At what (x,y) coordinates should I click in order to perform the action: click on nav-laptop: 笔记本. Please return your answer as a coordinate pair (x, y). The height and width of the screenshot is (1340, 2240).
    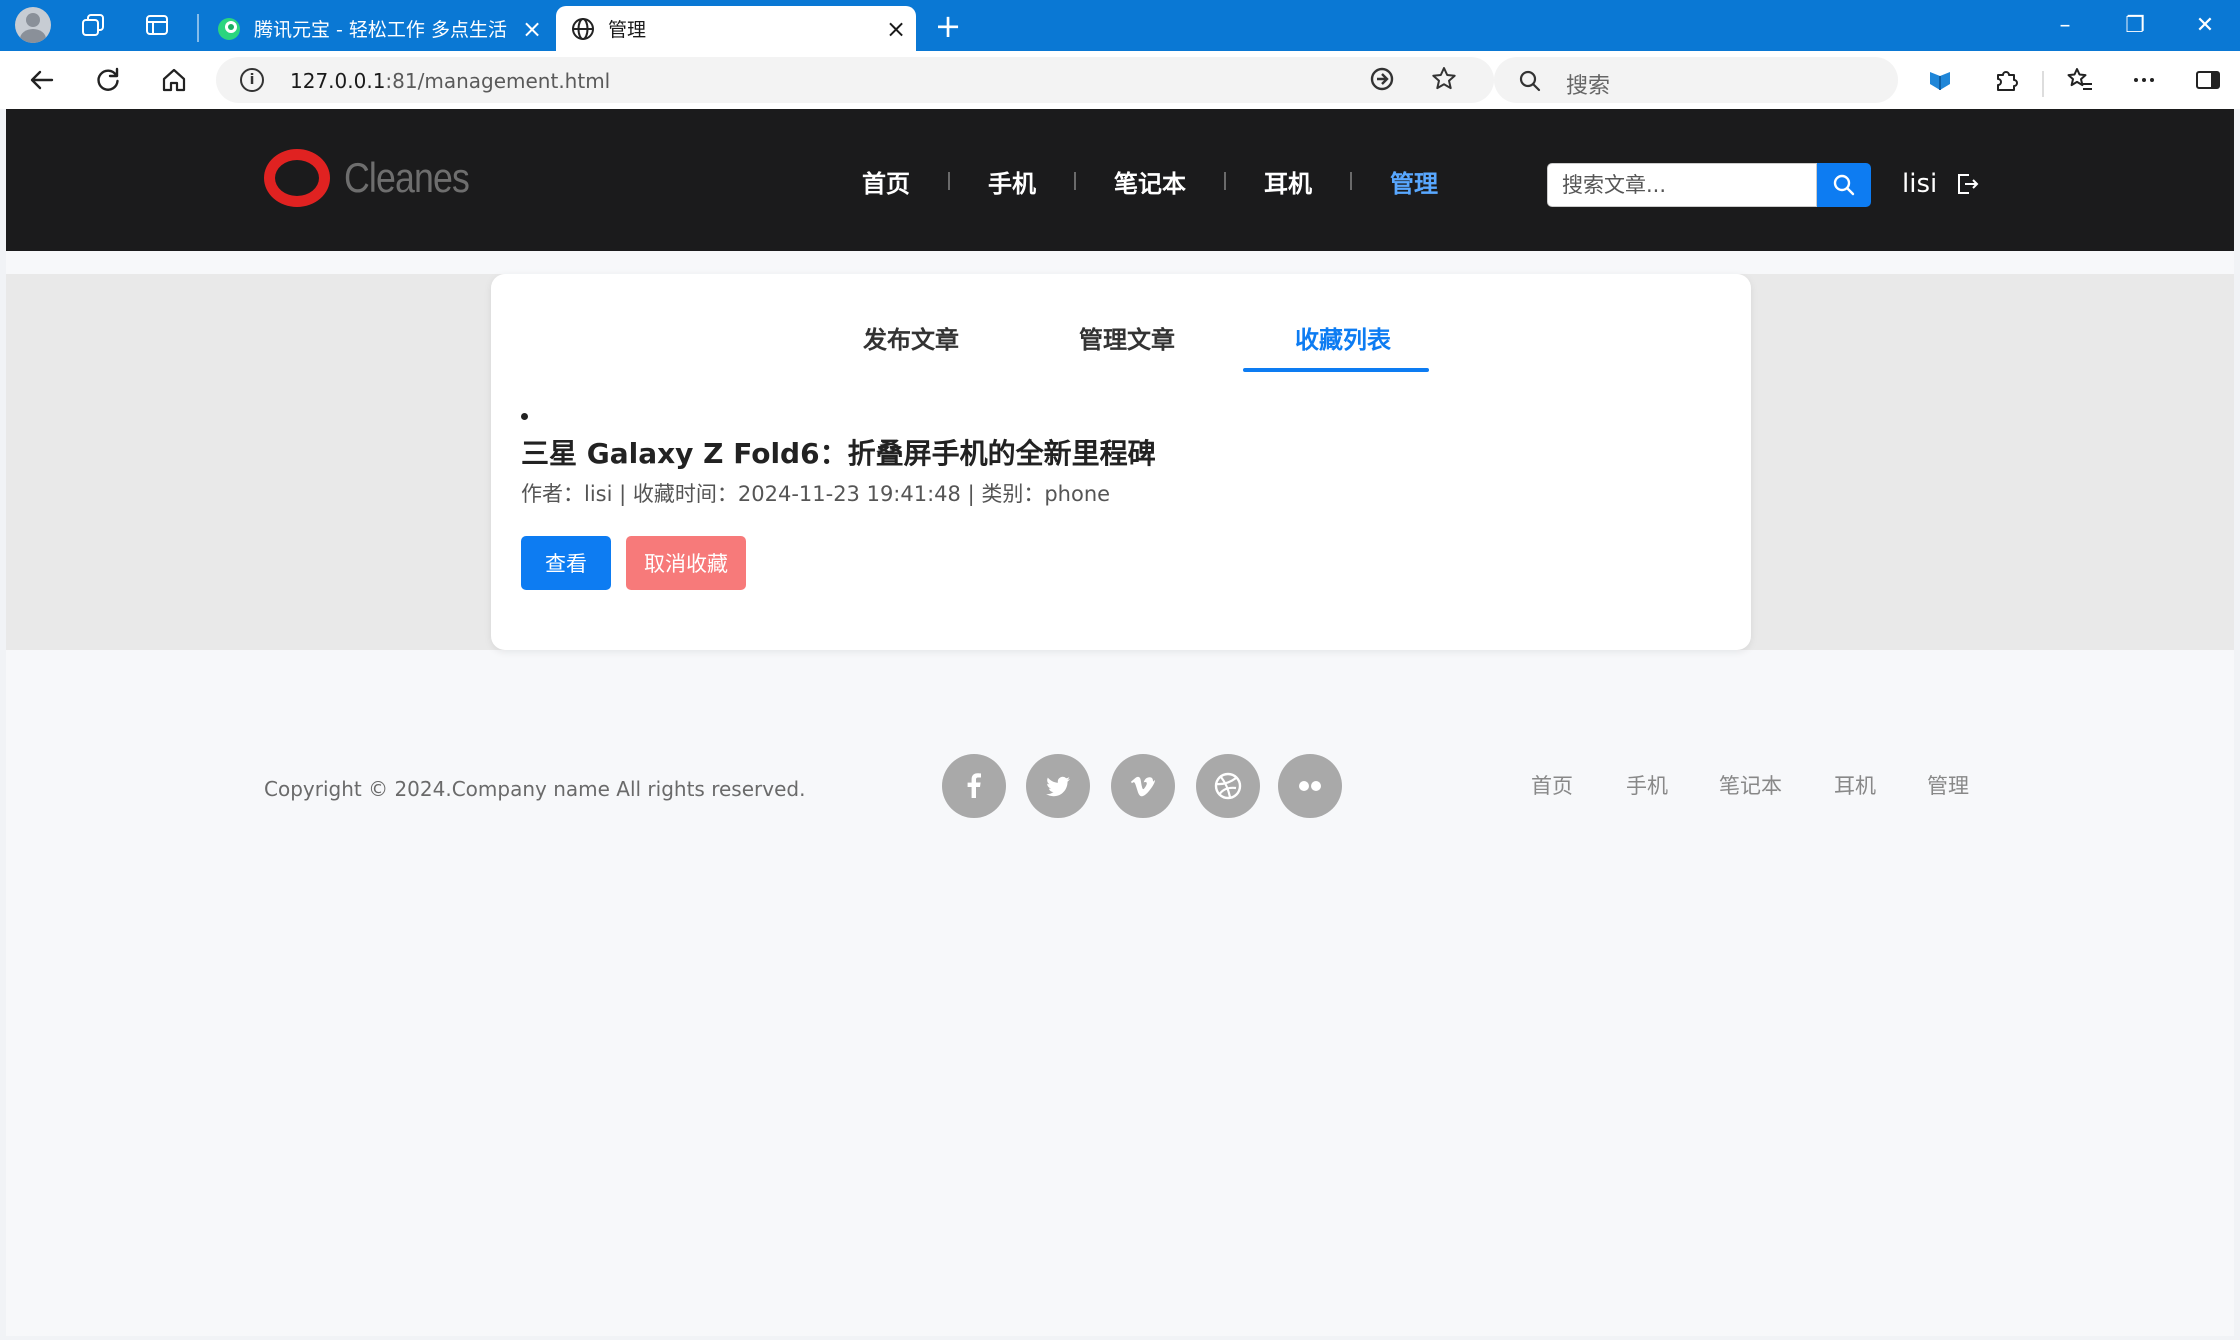
    Looking at the image, I should click on (1150, 181).